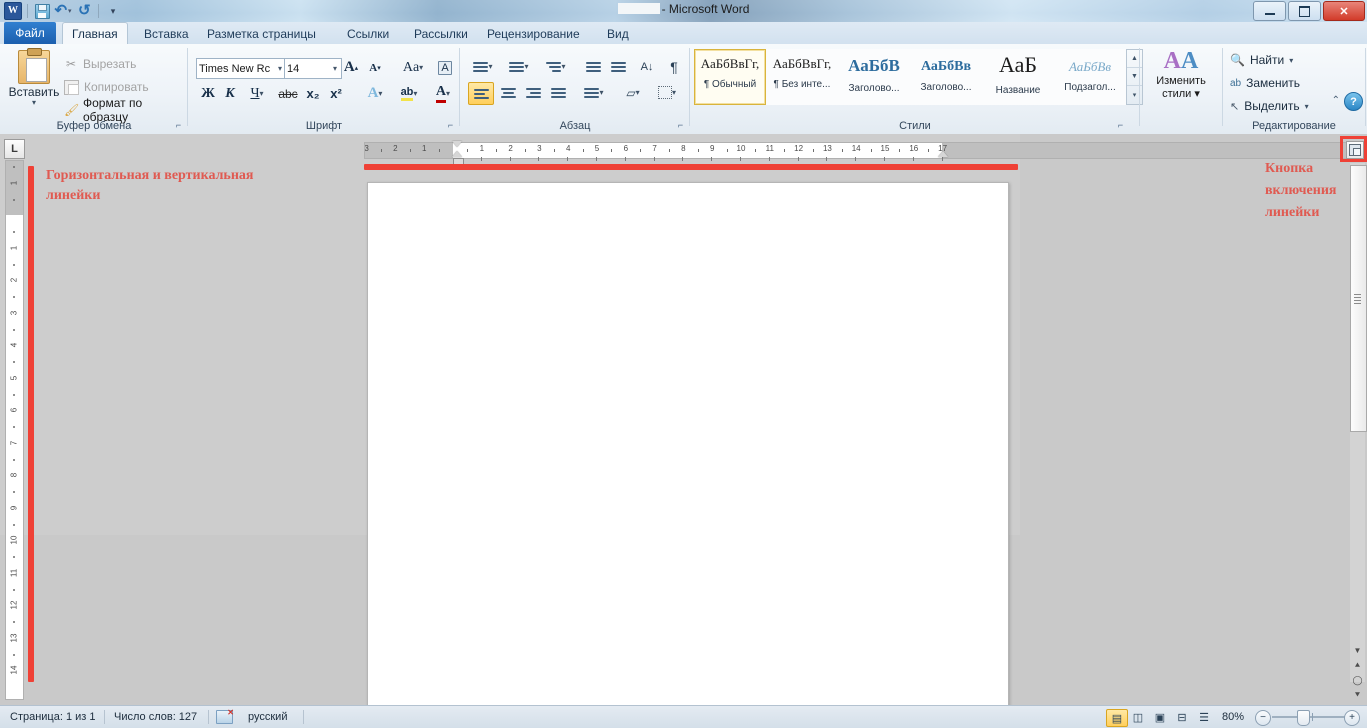 The width and height of the screenshot is (1367, 728). What do you see at coordinates (1310, 717) in the screenshot?
I see `zoom-slider-track` at bounding box center [1310, 717].